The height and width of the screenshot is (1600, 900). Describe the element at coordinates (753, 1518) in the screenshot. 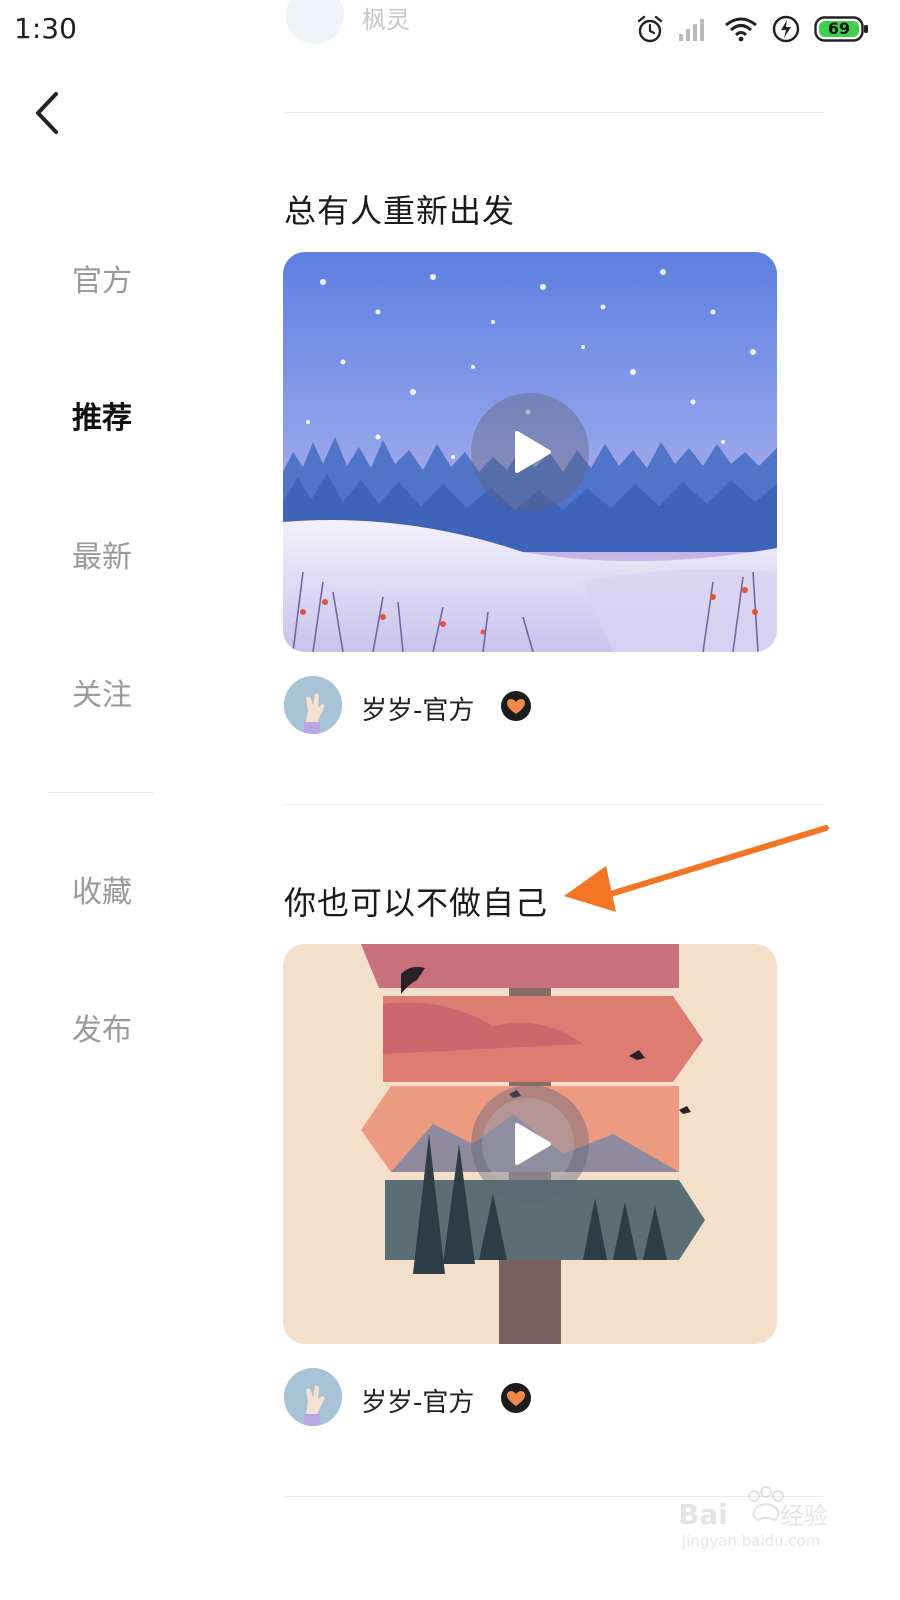

I see `baidu-watermark-logo: Bai 经验 jingyan.baidu.com` at that location.